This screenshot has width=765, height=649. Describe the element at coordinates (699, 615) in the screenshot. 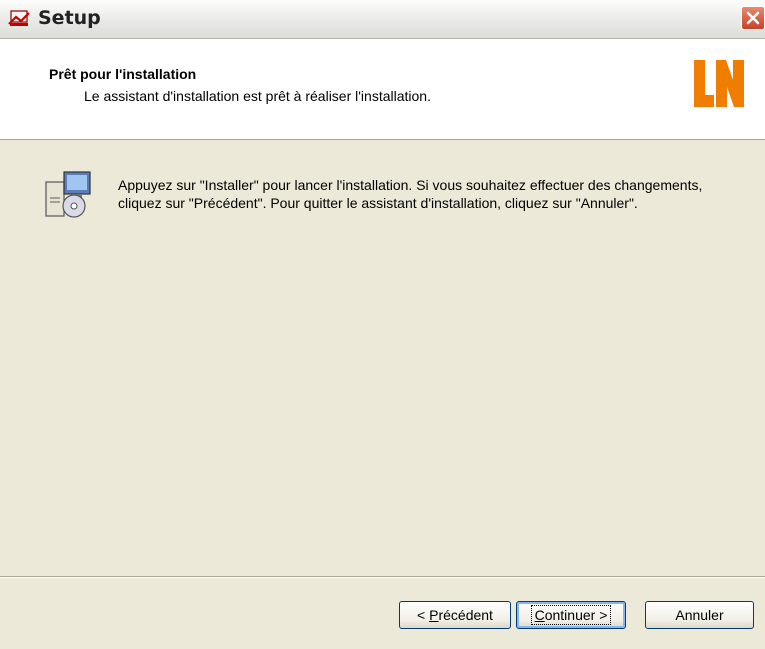

I see `cancel-button: Annuler` at that location.